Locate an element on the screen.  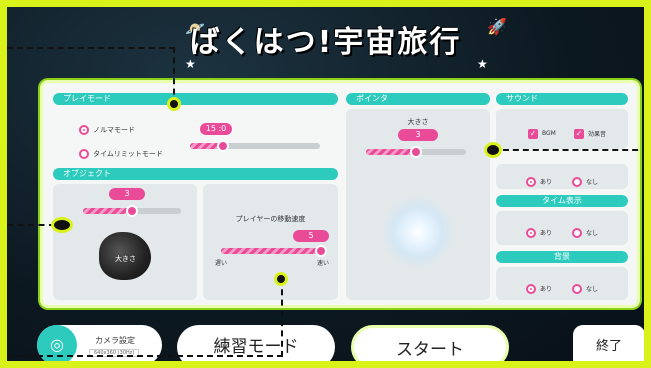
asteroid-size-badge: 3 is located at coordinates (127, 194).